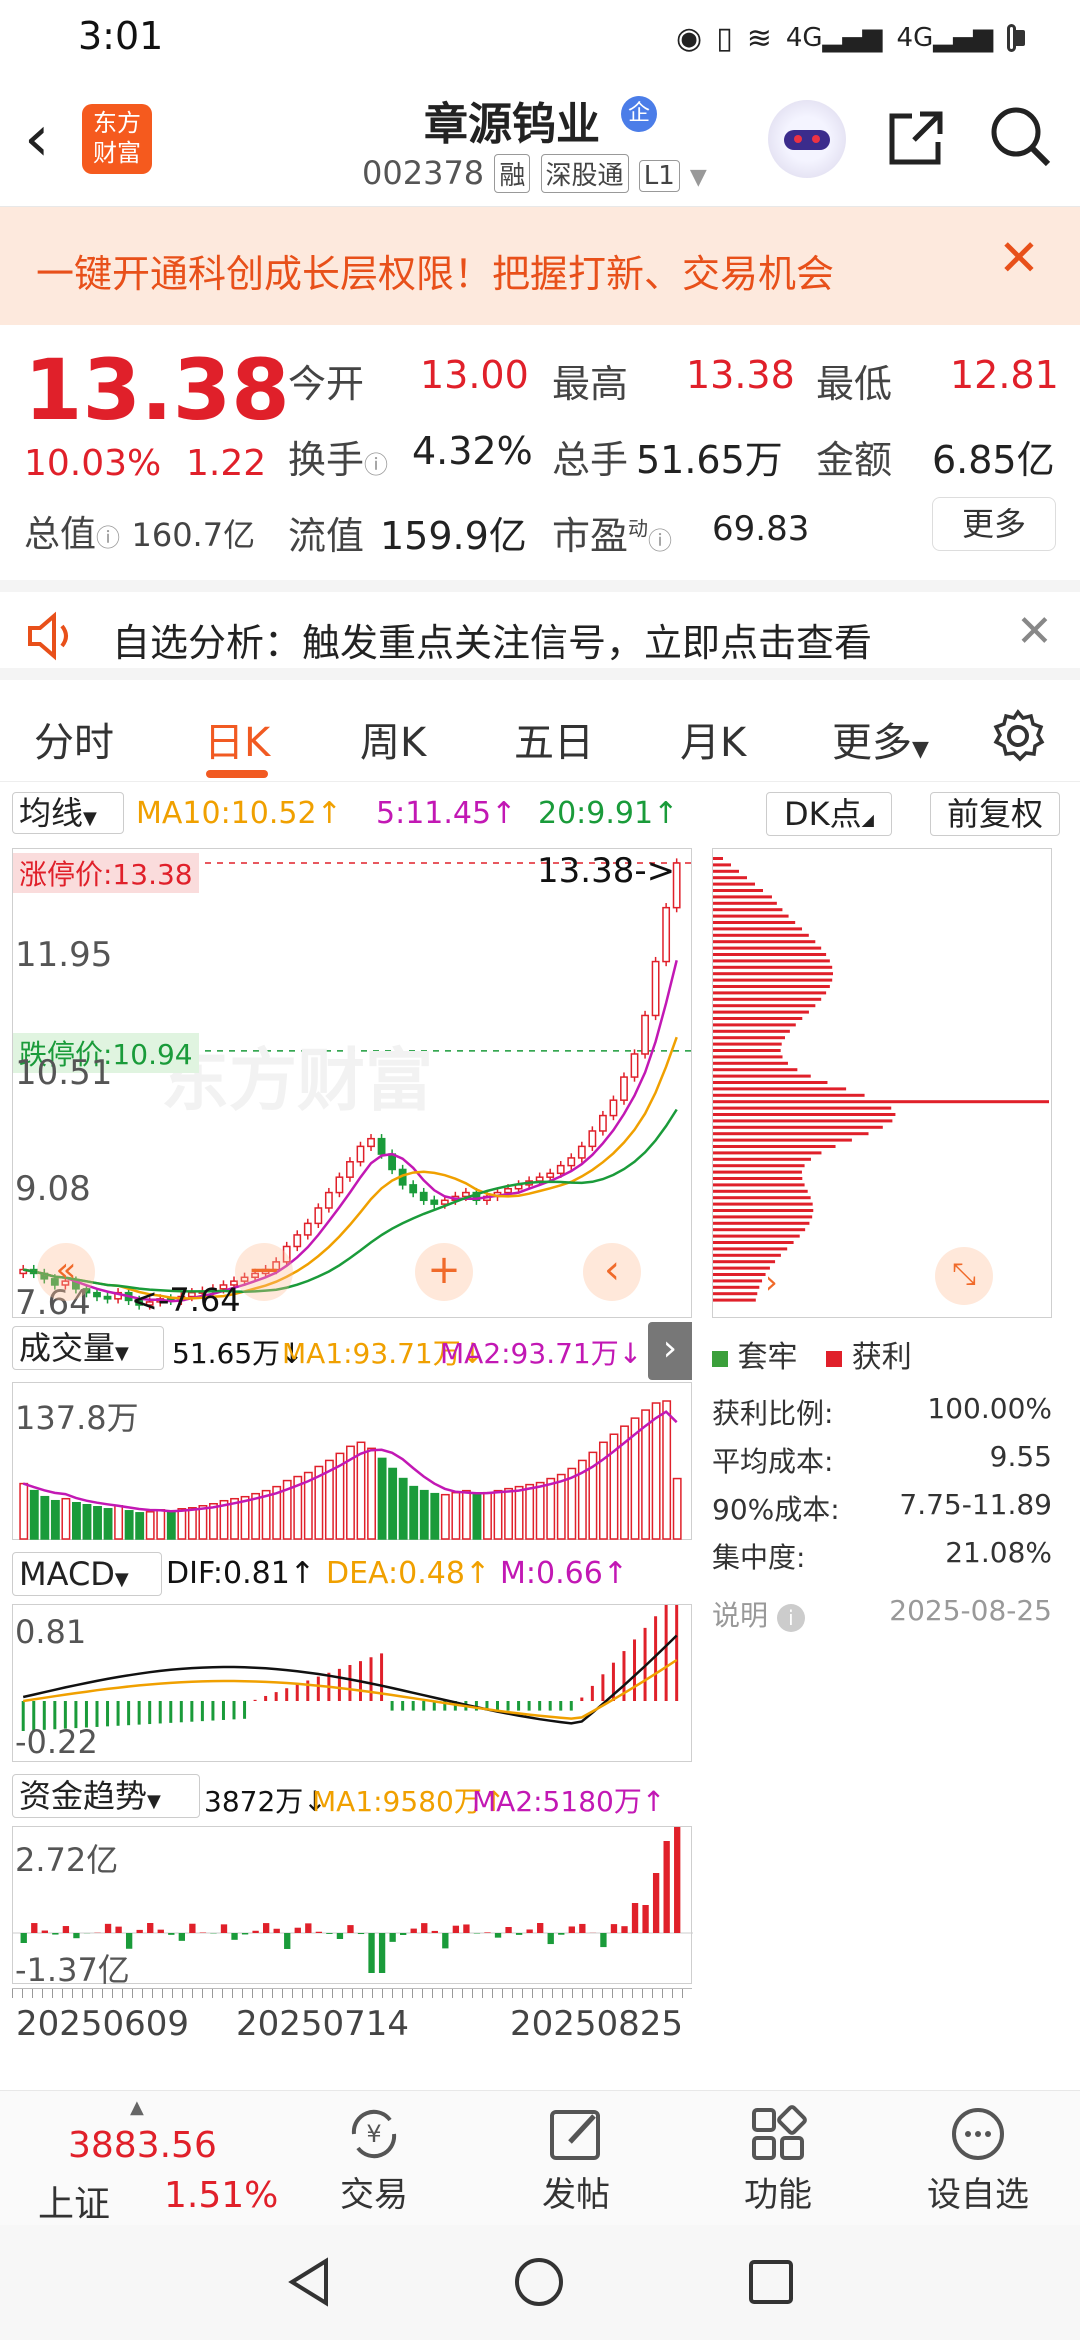  What do you see at coordinates (1020, 1456) in the screenshot?
I see `chip-row-value: 9.55` at bounding box center [1020, 1456].